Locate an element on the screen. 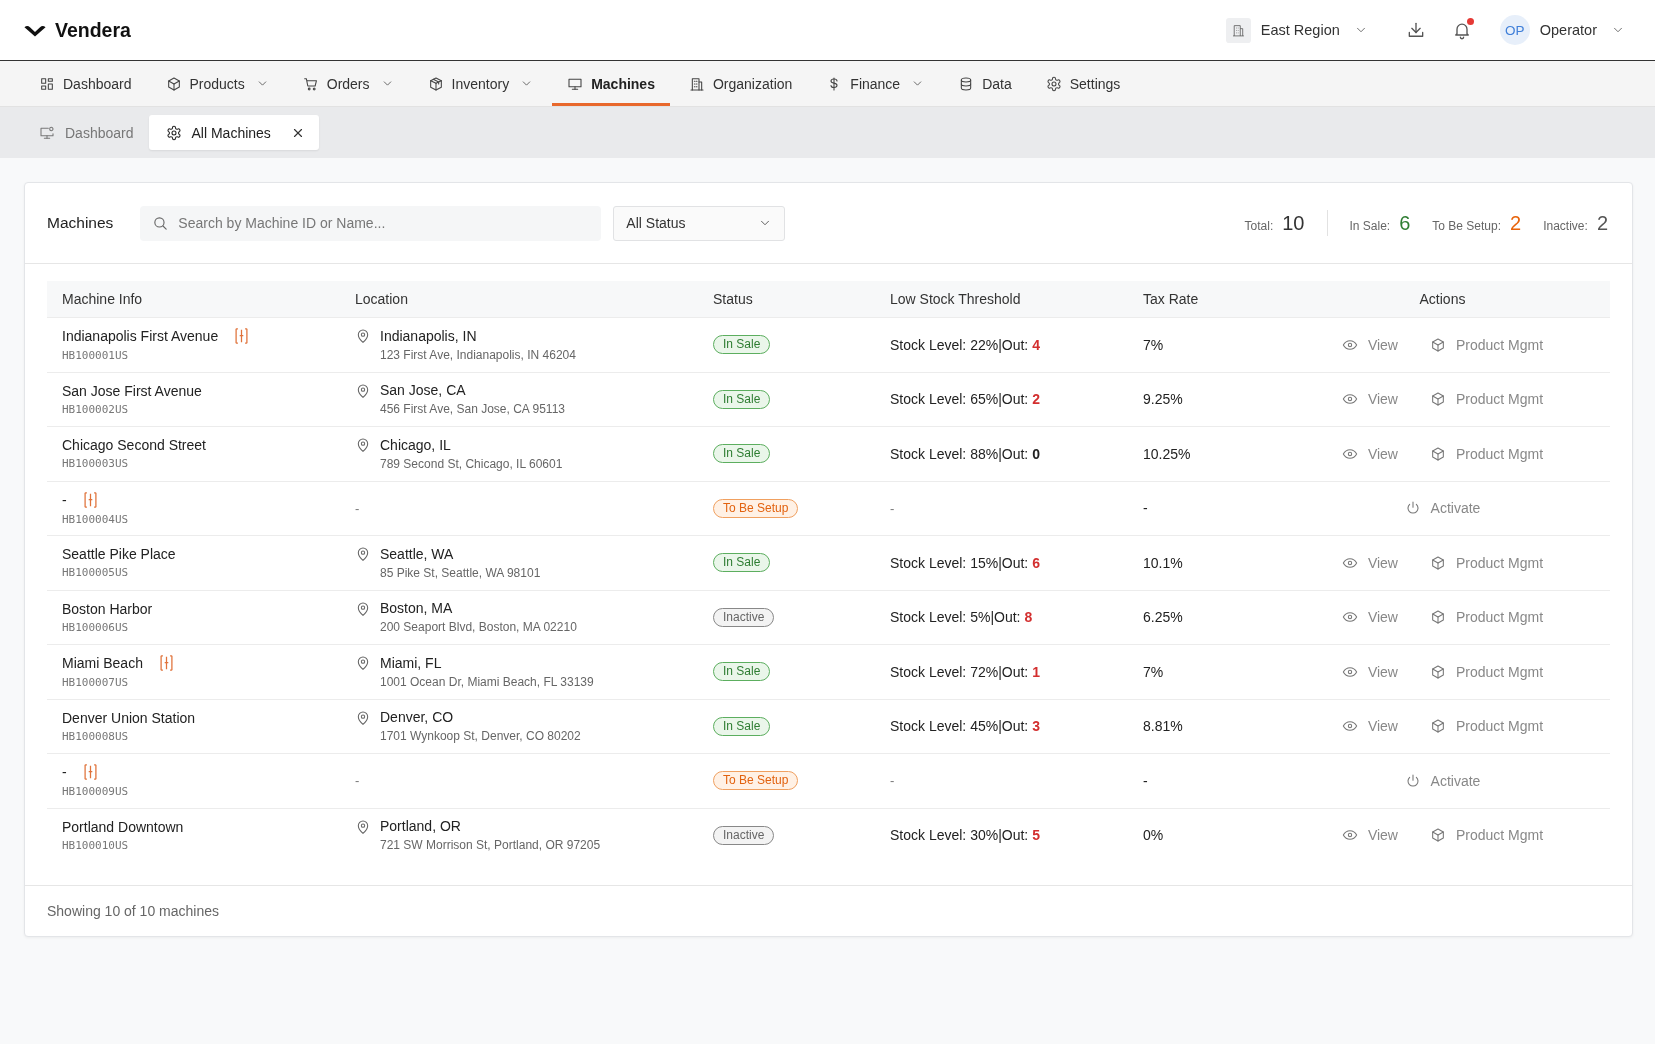 The width and height of the screenshot is (1655, 1044). tab: Dashboard is located at coordinates (86, 132).